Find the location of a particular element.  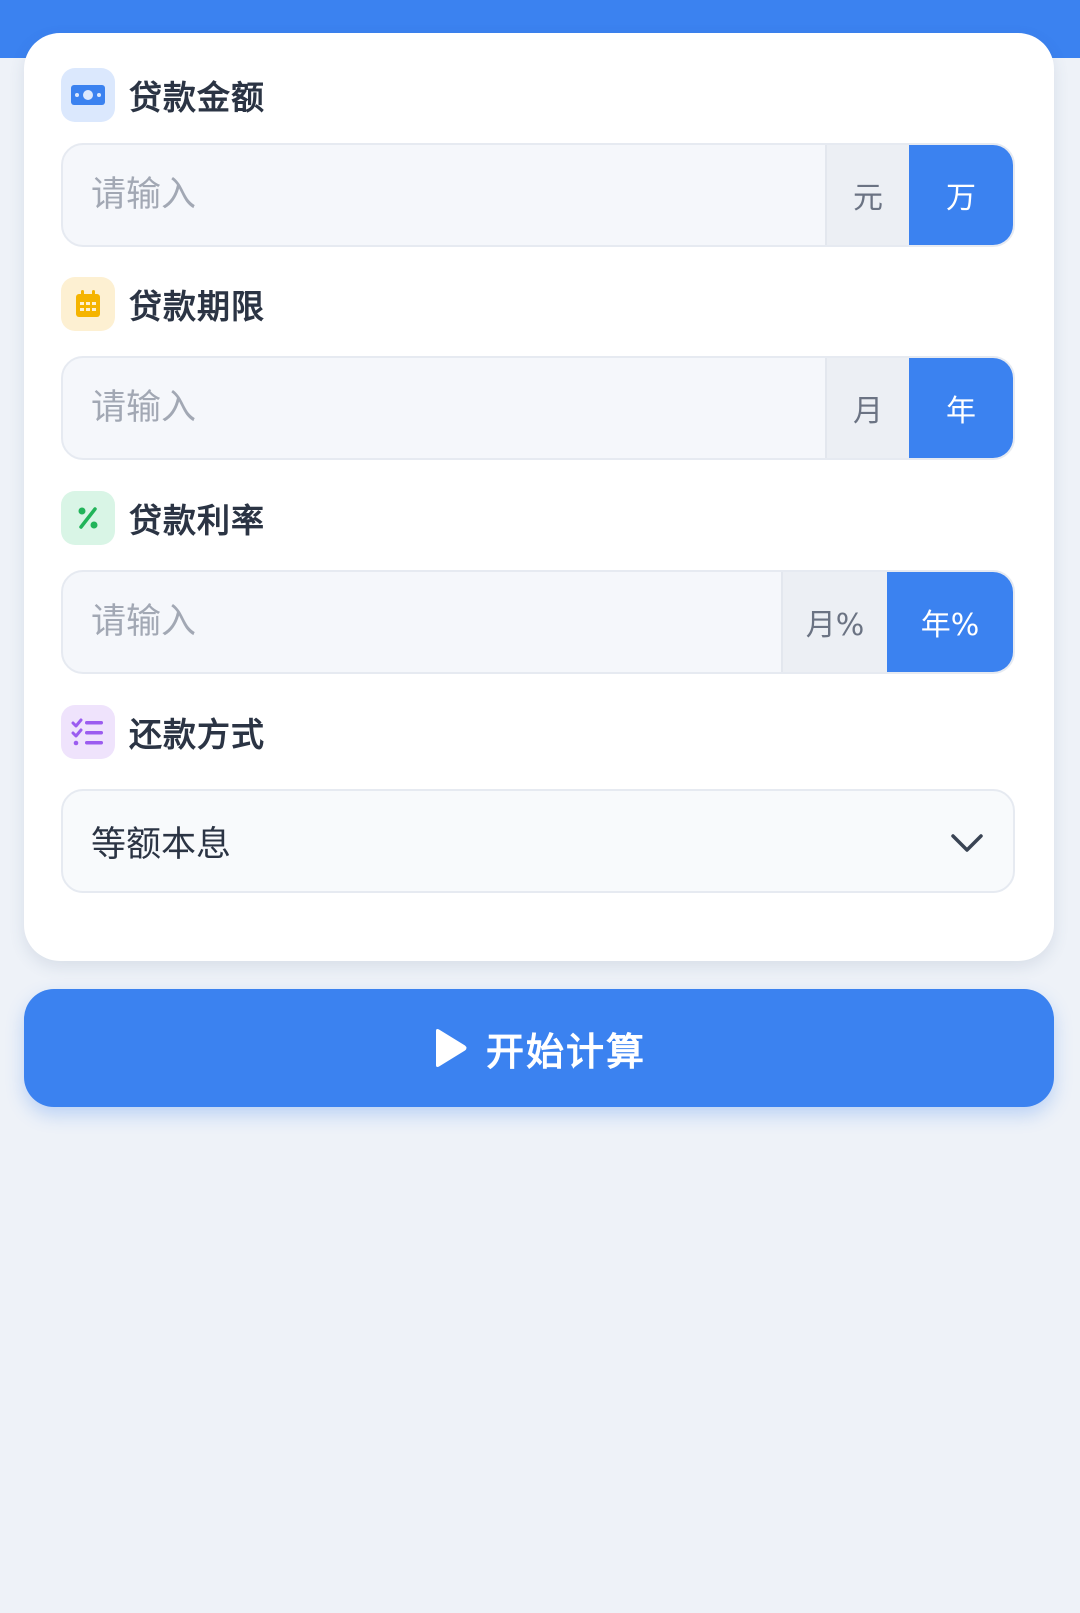

rate-label: 贷款利率 is located at coordinates (197, 520).